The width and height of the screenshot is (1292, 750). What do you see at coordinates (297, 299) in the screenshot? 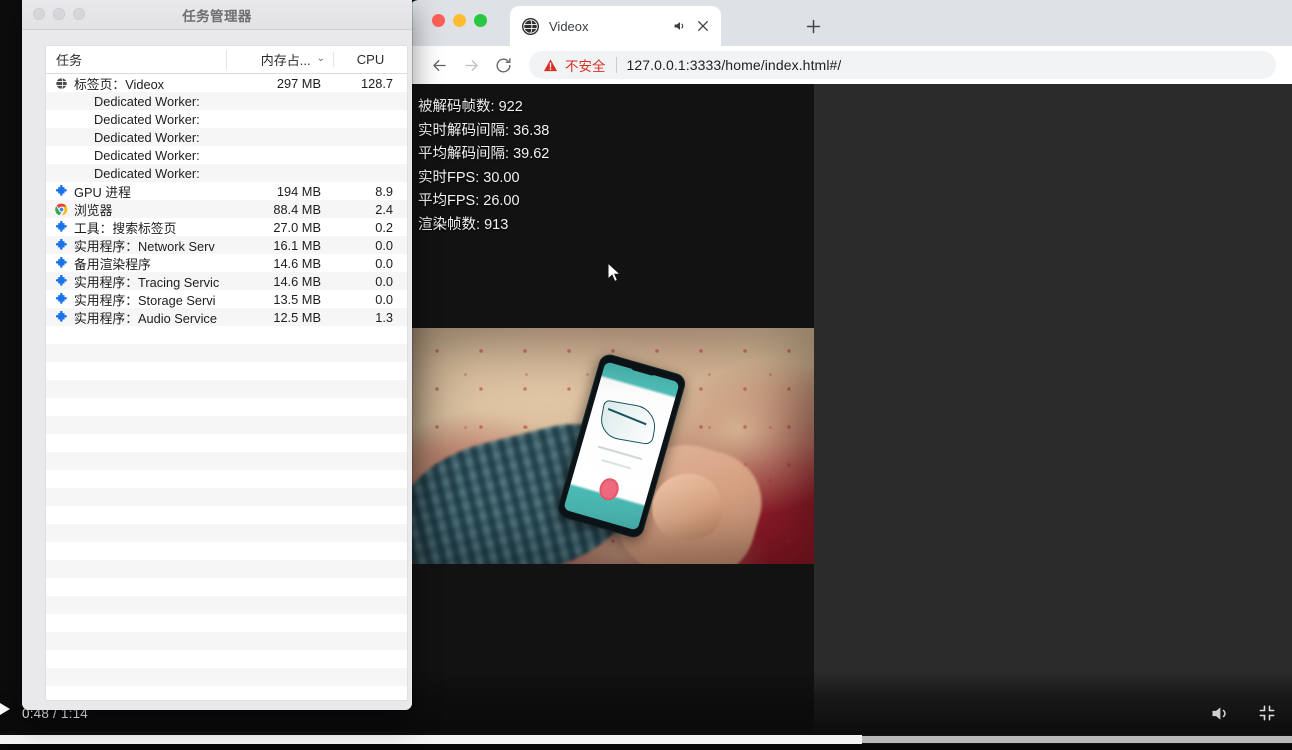
I see `task-memory-cell: 13.5 MB` at bounding box center [297, 299].